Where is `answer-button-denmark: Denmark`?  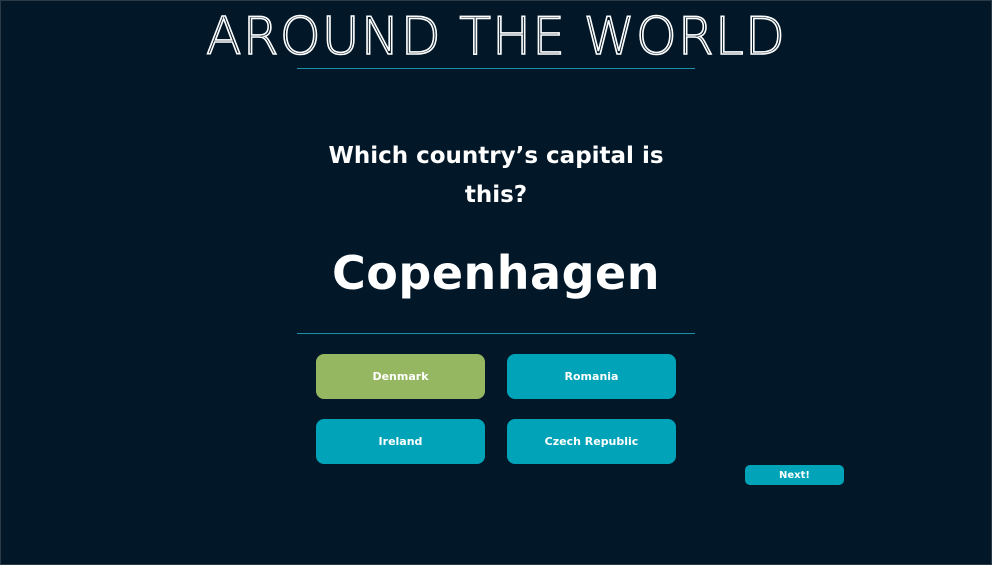
answer-button-denmark: Denmark is located at coordinates (400, 376).